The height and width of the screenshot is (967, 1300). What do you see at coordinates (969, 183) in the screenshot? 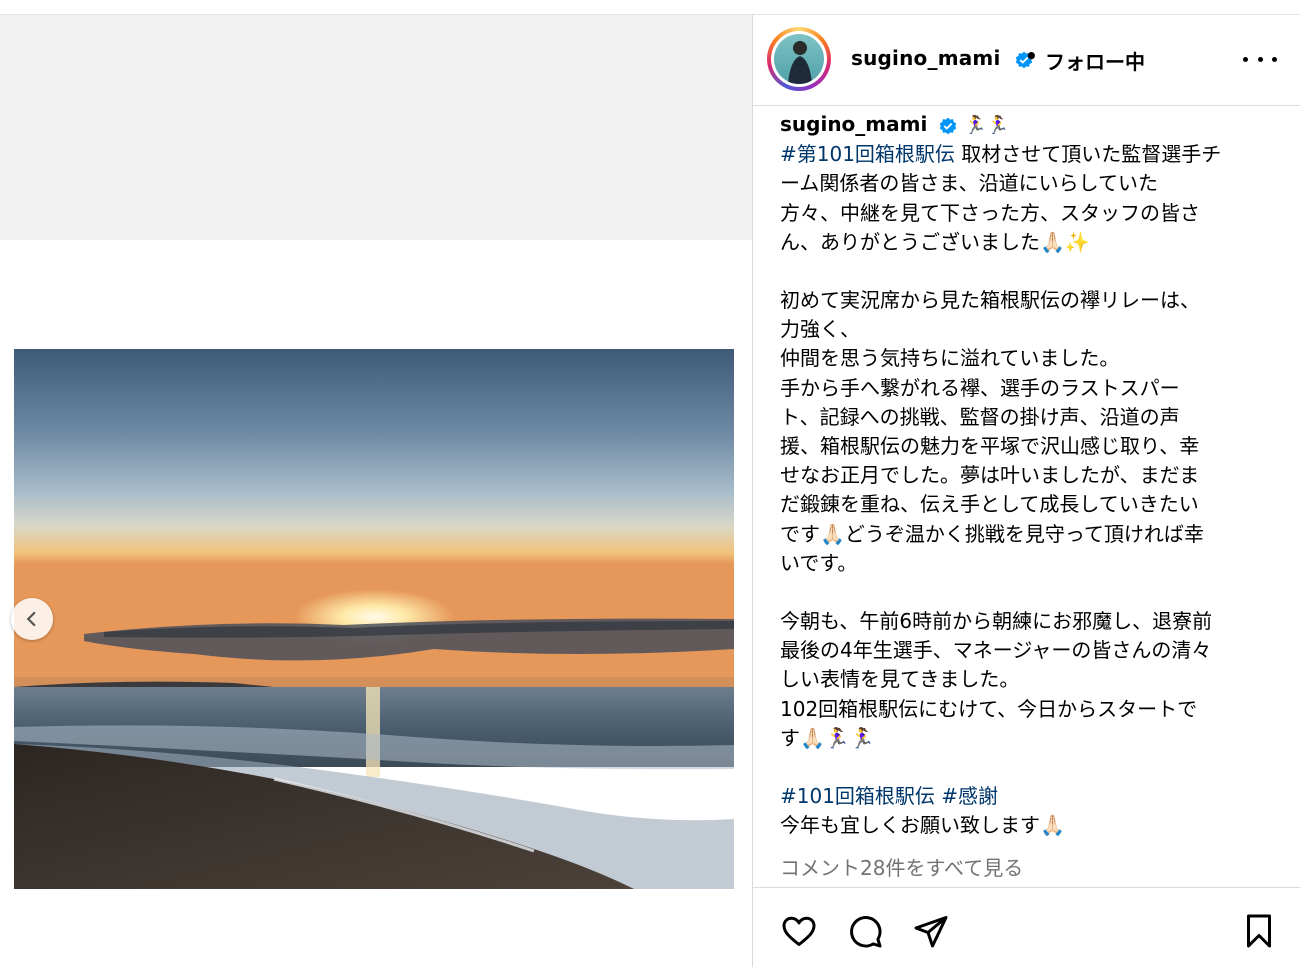
I see `caption-line: ーム関係者の皆さま、沿道にいらしていた` at bounding box center [969, 183].